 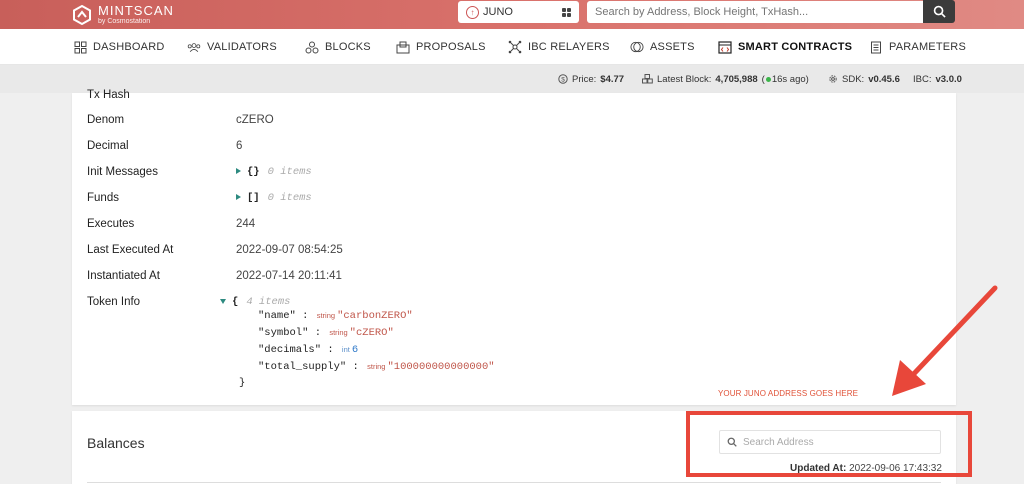 I want to click on denom-row: Denom cZERO, so click(x=180, y=120).